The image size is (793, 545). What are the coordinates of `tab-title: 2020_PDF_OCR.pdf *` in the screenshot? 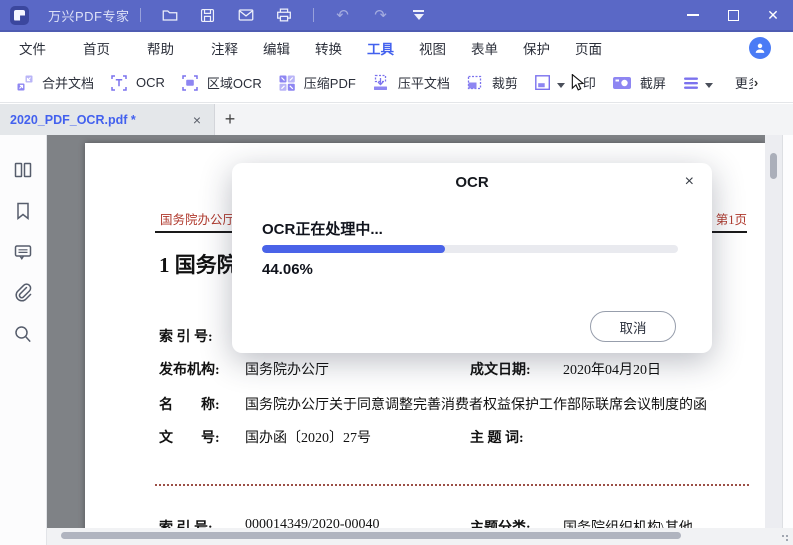 It's located at (73, 119).